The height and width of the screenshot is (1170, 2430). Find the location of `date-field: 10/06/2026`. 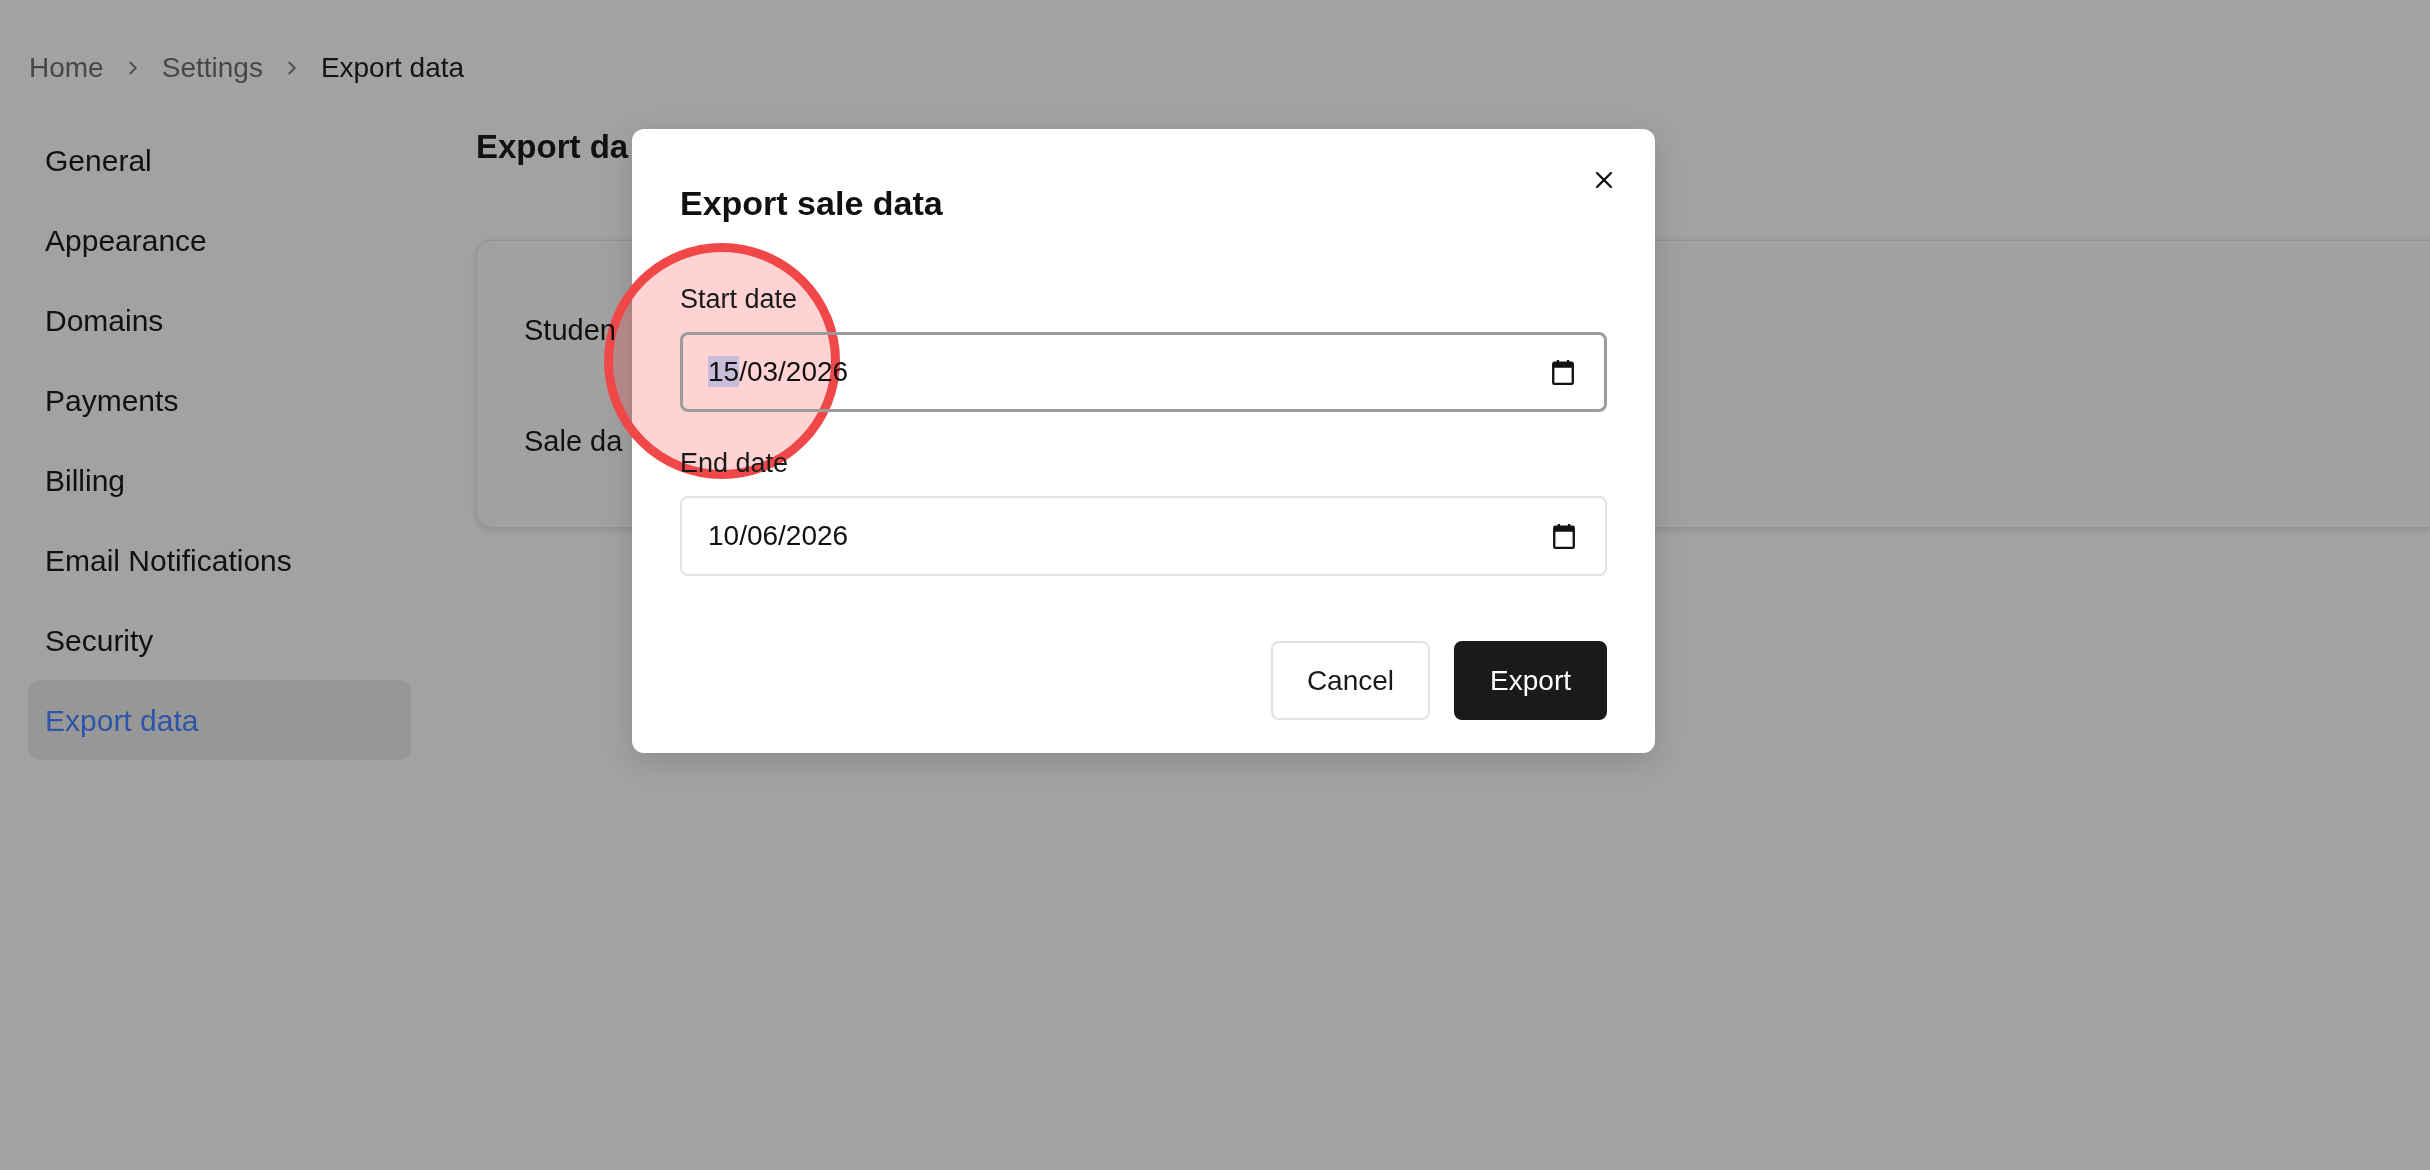

date-field: 10/06/2026 is located at coordinates (1143, 536).